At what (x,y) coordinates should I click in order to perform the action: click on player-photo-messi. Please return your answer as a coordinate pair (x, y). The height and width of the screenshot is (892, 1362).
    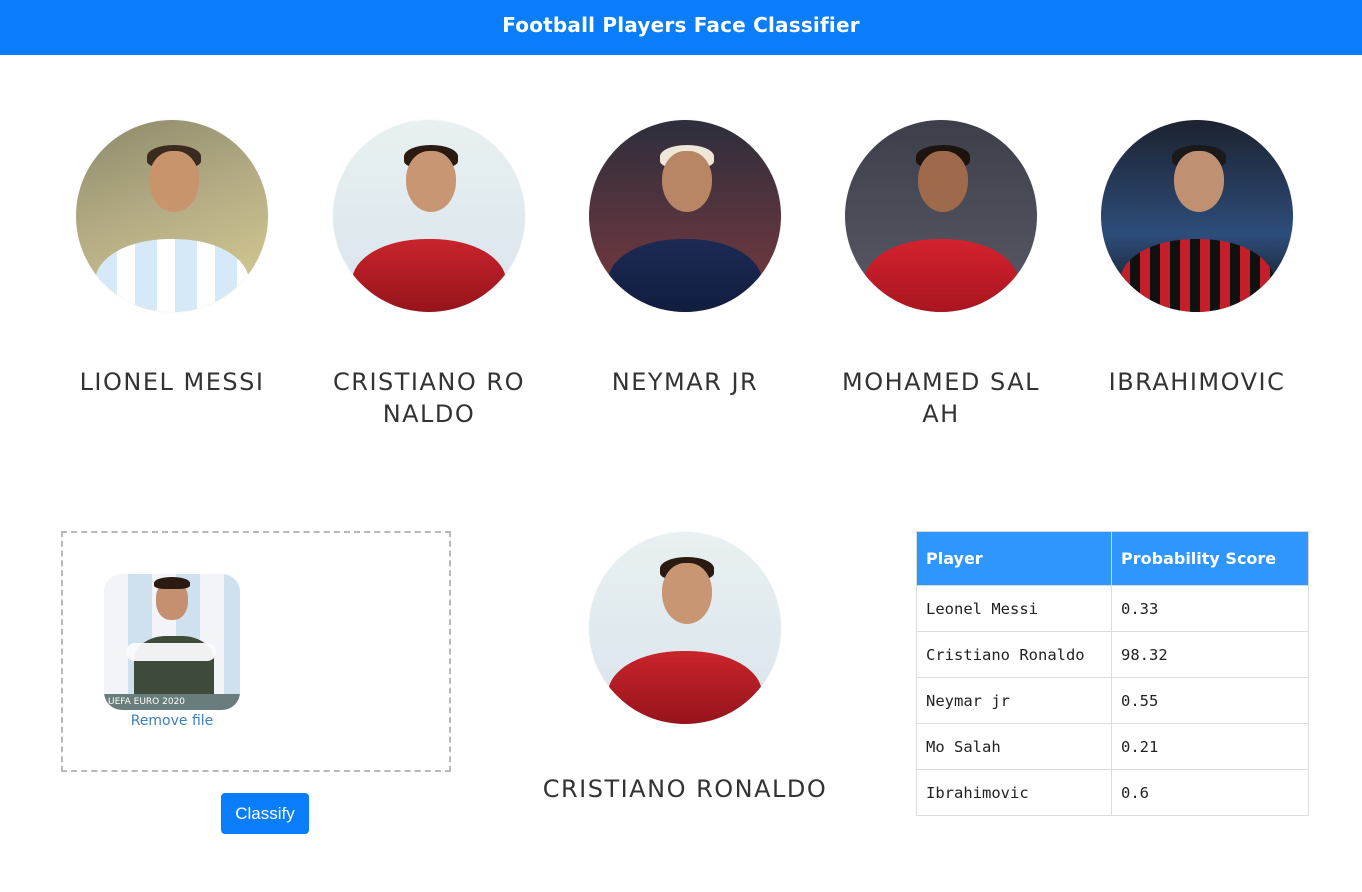
    Looking at the image, I should click on (172, 216).